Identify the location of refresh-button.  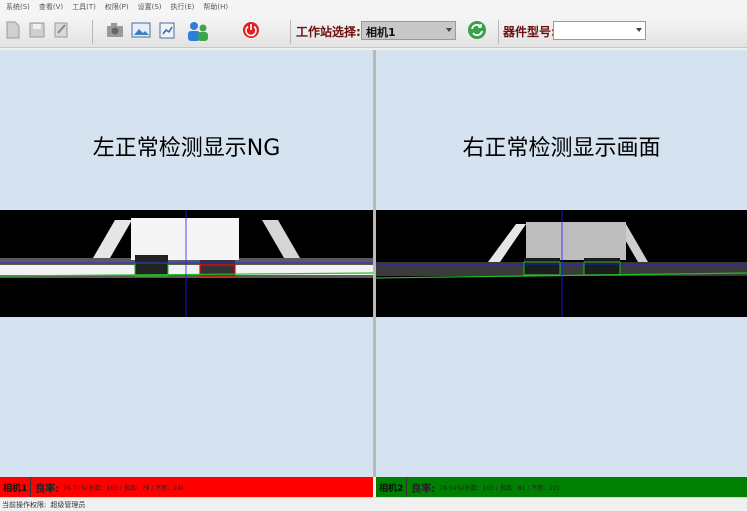
(477, 30).